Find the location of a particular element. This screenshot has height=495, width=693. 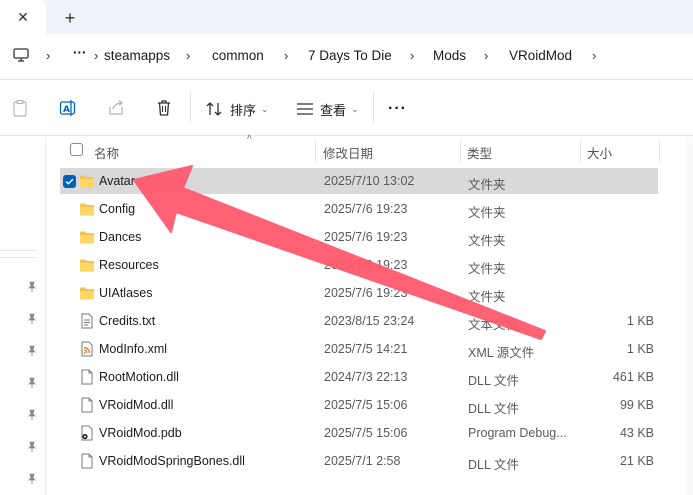

file-row: Avatar 2025/7/10 13:02 文件夹 is located at coordinates (359, 181).